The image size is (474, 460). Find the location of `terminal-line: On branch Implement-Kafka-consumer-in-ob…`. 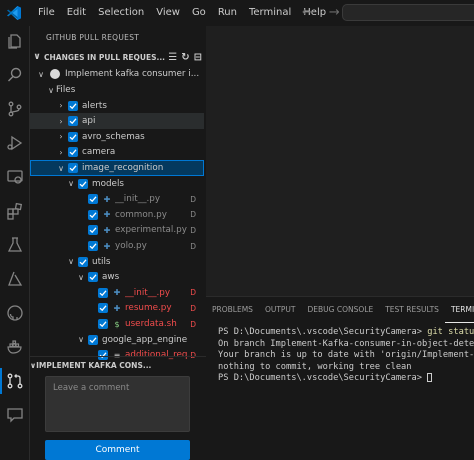

terminal-line: On branch Implement-Kafka-consumer-in-ob… is located at coordinates (346, 343).